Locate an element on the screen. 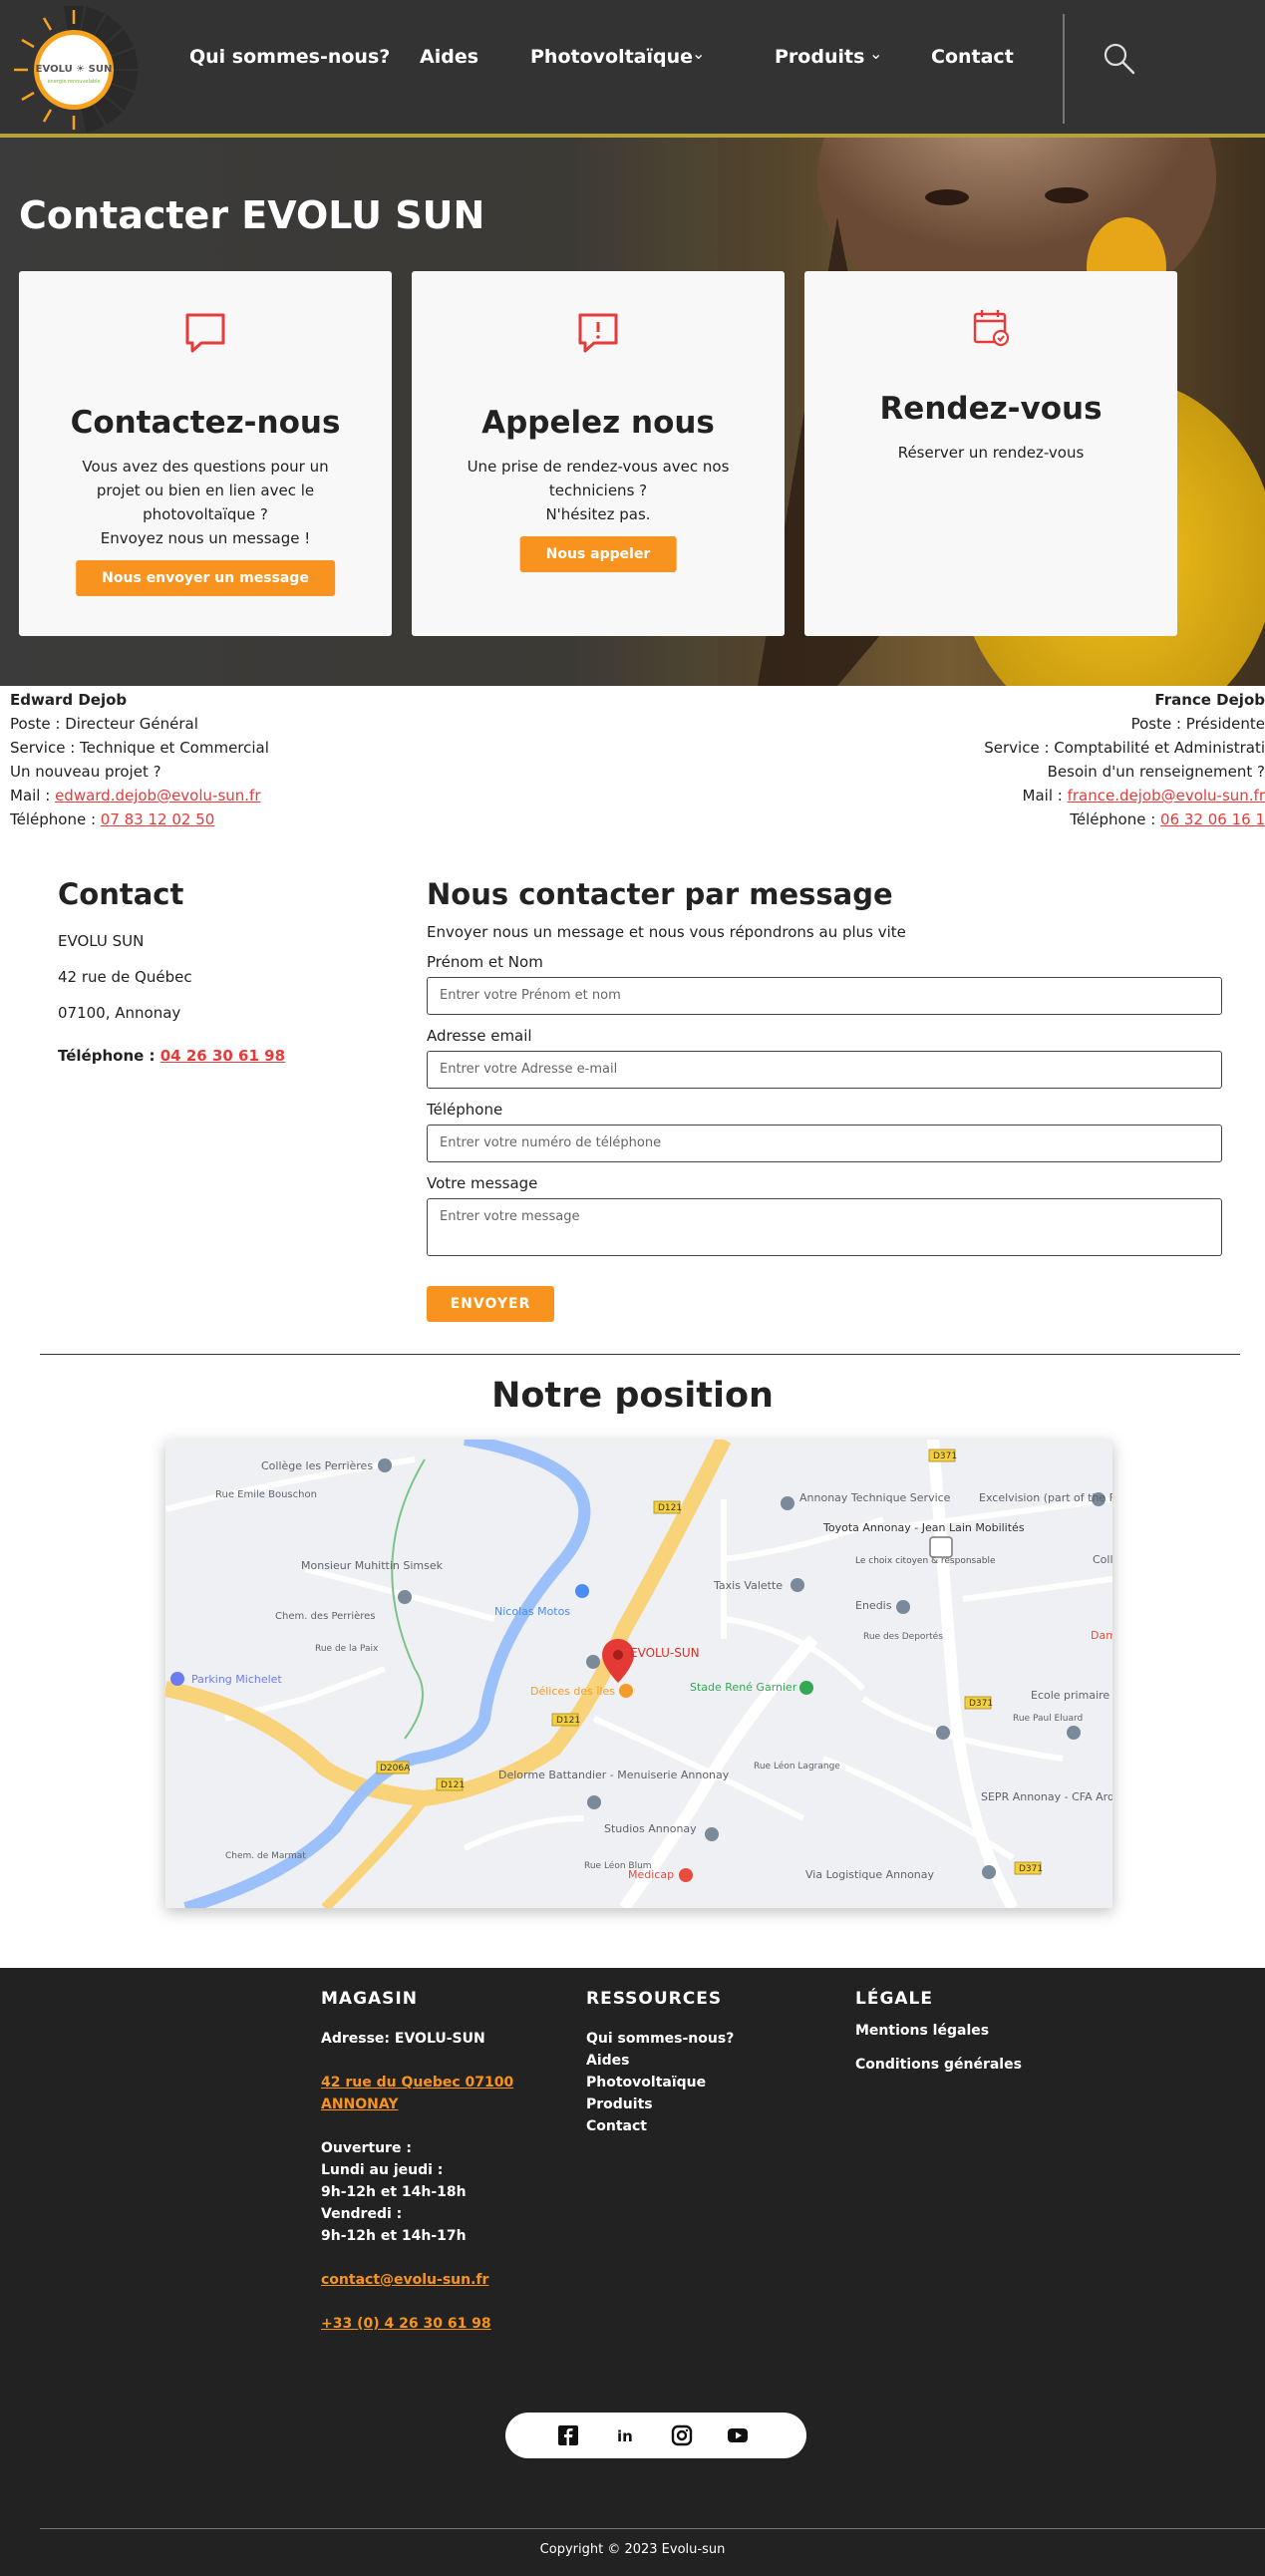 The width and height of the screenshot is (1265, 2576). search-icon is located at coordinates (1119, 59).